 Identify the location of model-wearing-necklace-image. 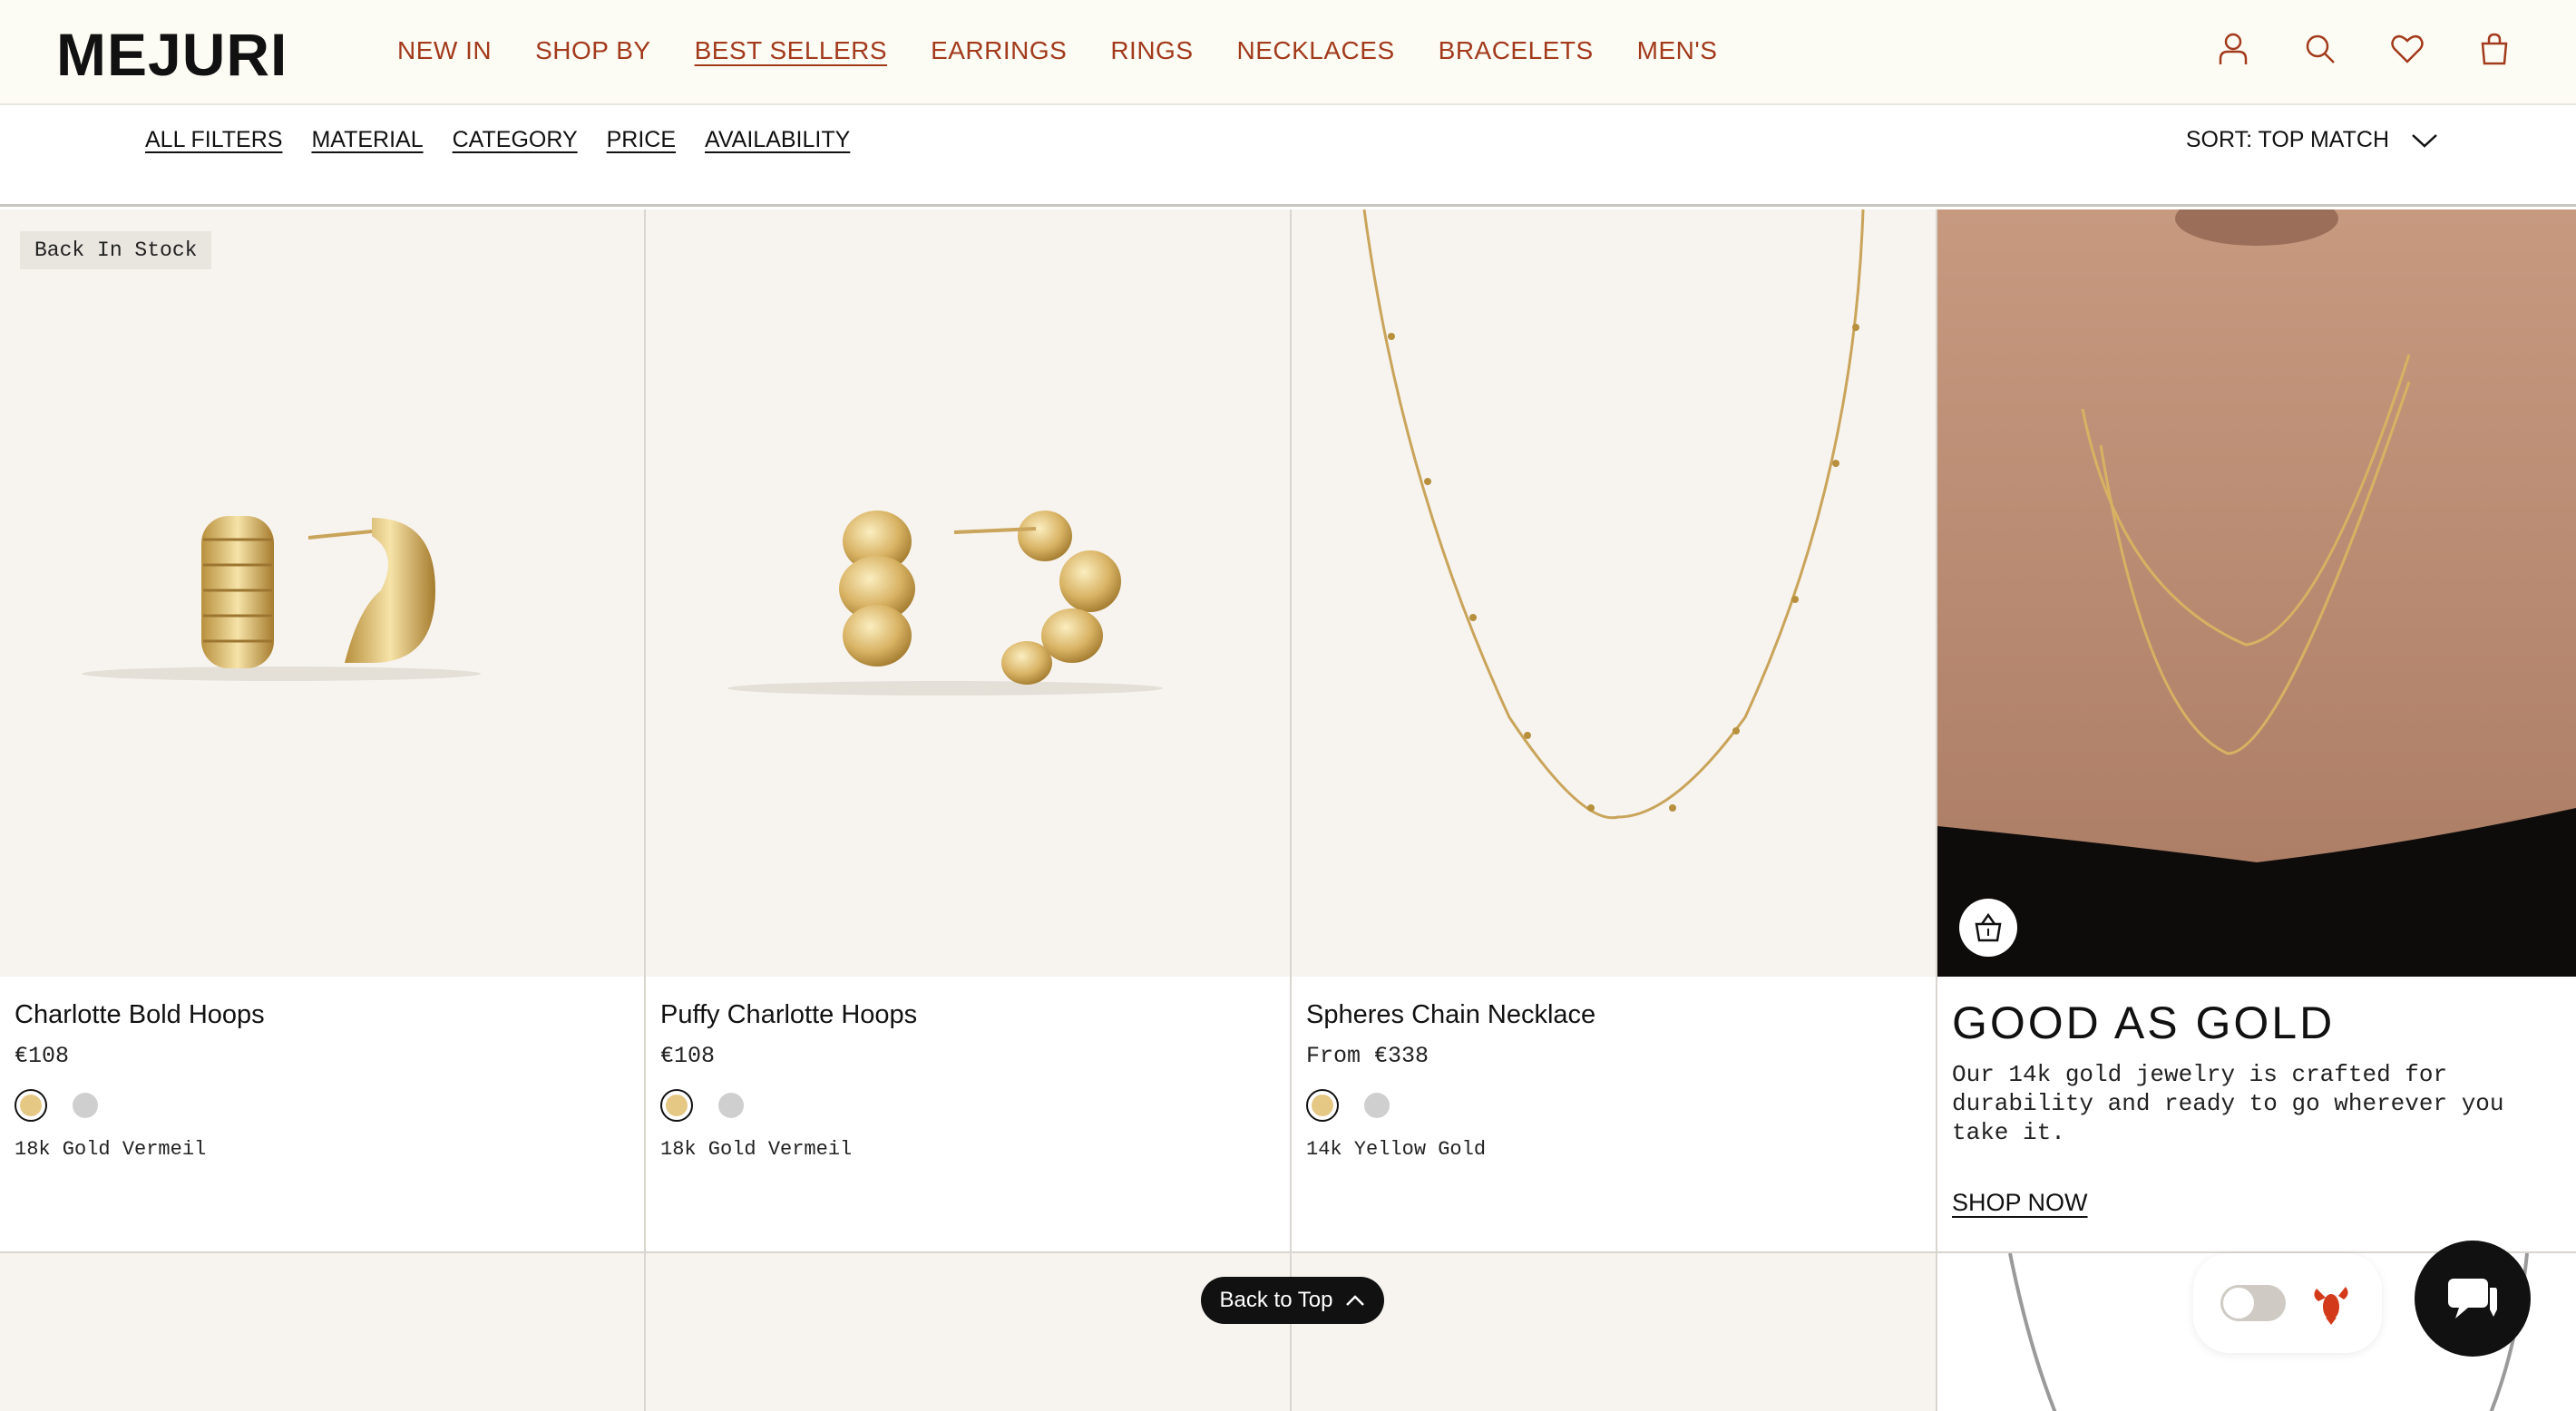
(2256, 593).